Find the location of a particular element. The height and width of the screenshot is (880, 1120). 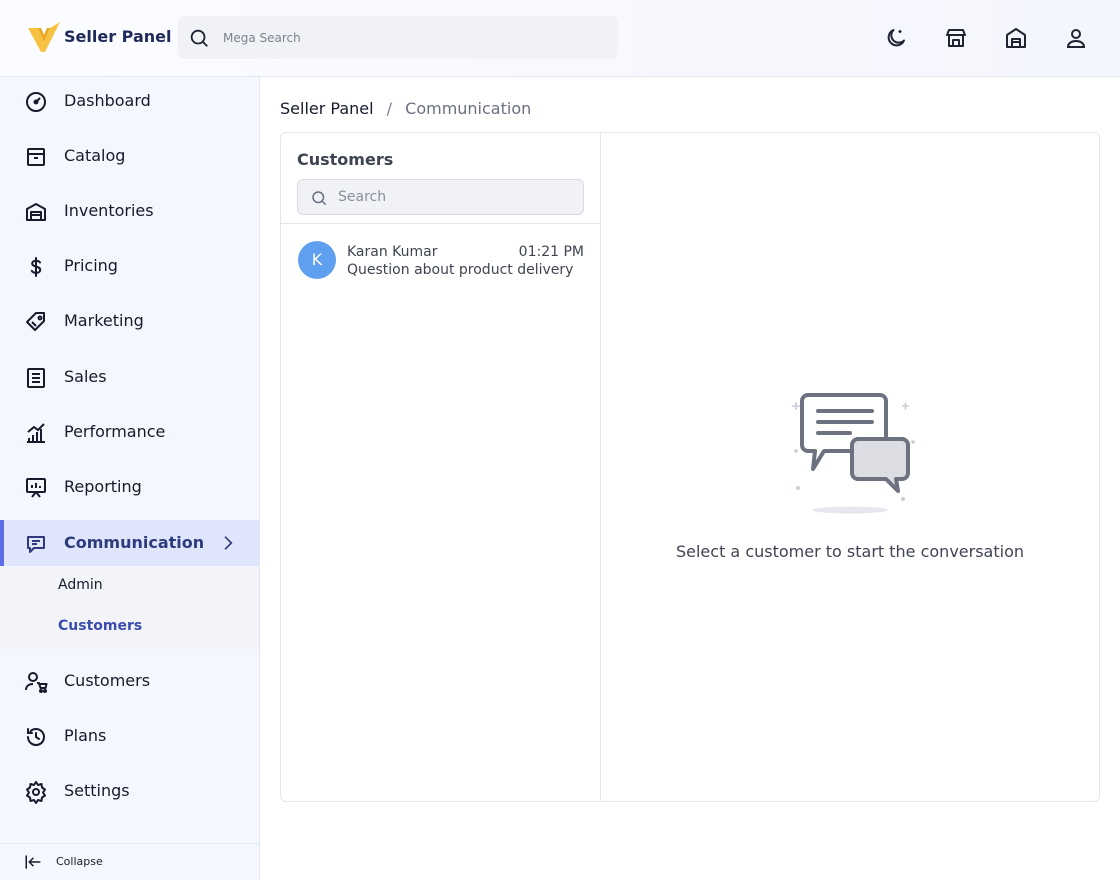

storefront-icon is located at coordinates (956, 38).